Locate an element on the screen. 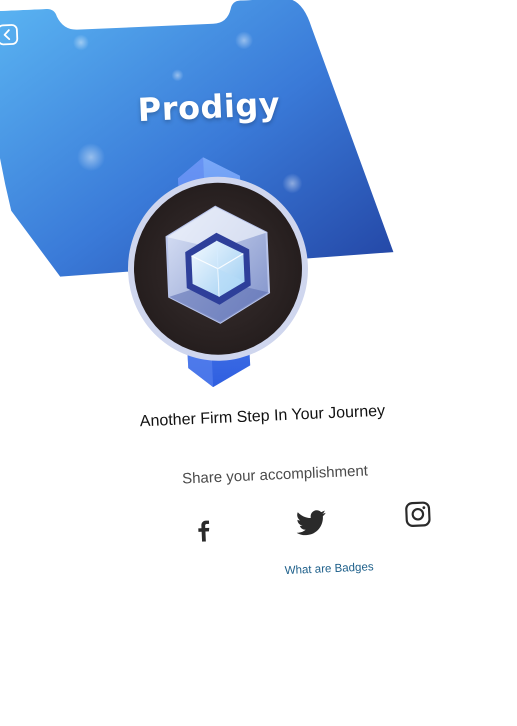 This screenshot has width=517, height=726. twitter-icon is located at coordinates (311, 523).